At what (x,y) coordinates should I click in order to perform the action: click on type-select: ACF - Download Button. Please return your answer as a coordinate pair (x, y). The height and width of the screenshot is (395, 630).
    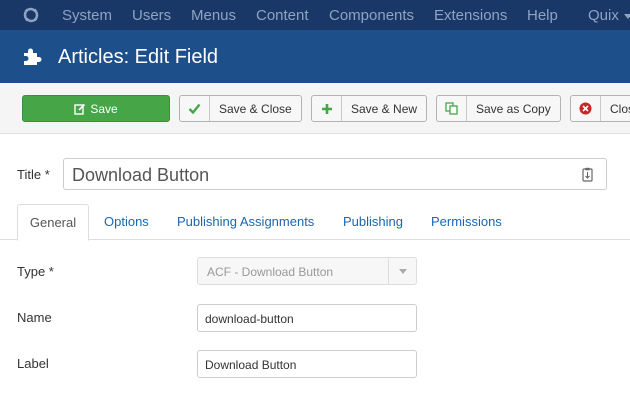
    Looking at the image, I should click on (307, 271).